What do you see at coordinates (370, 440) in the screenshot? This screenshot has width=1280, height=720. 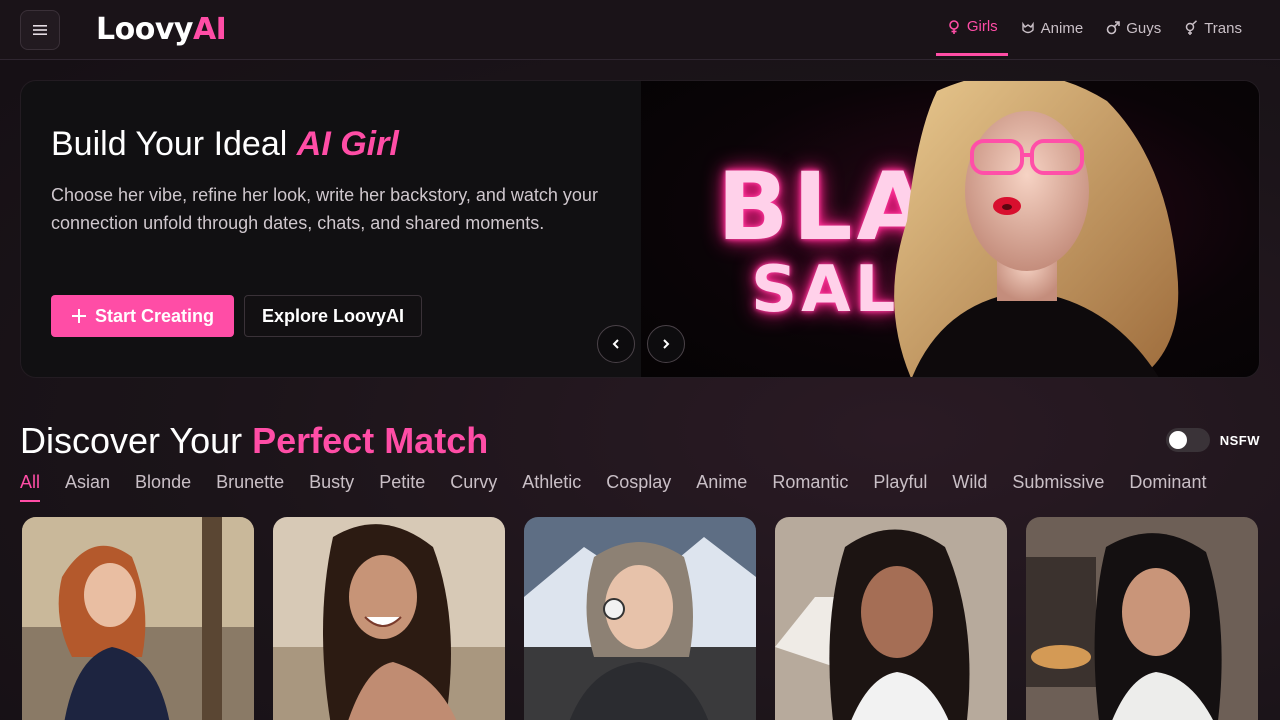 I see `discover-title-accent: Perfect Match` at bounding box center [370, 440].